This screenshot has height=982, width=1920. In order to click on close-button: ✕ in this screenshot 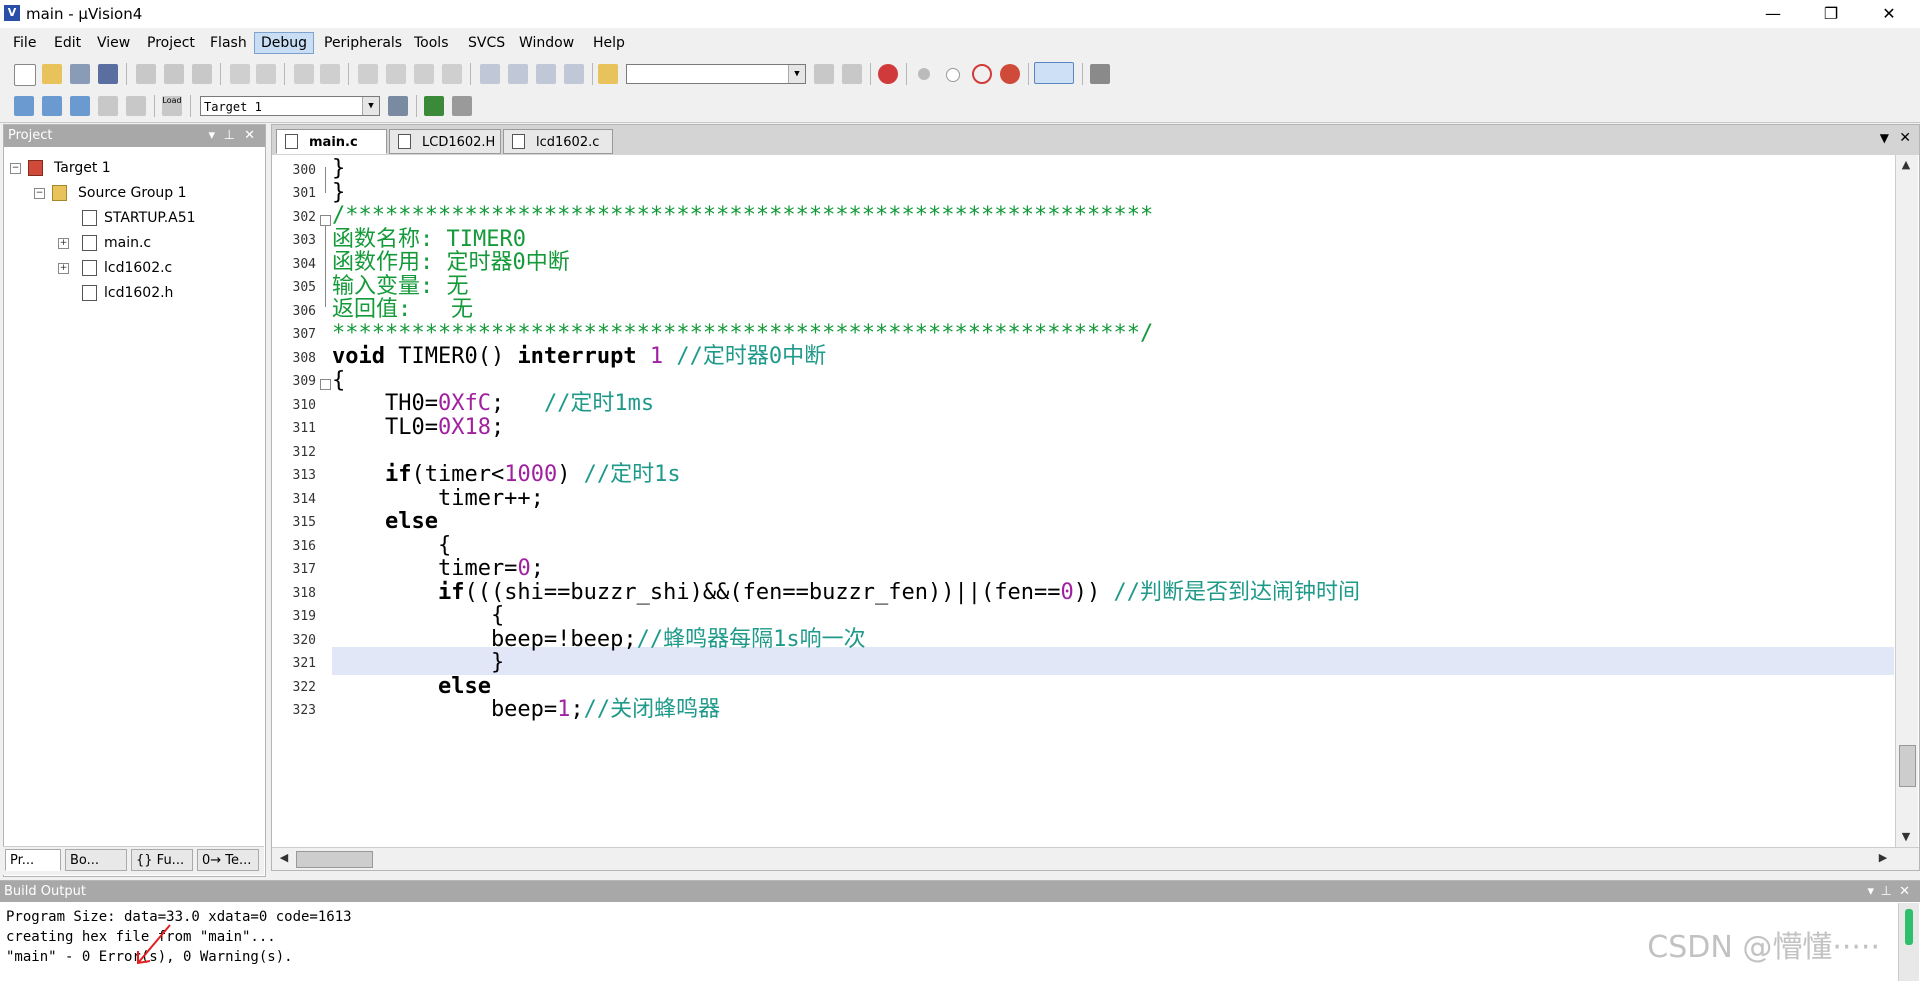, I will do `click(1889, 14)`.